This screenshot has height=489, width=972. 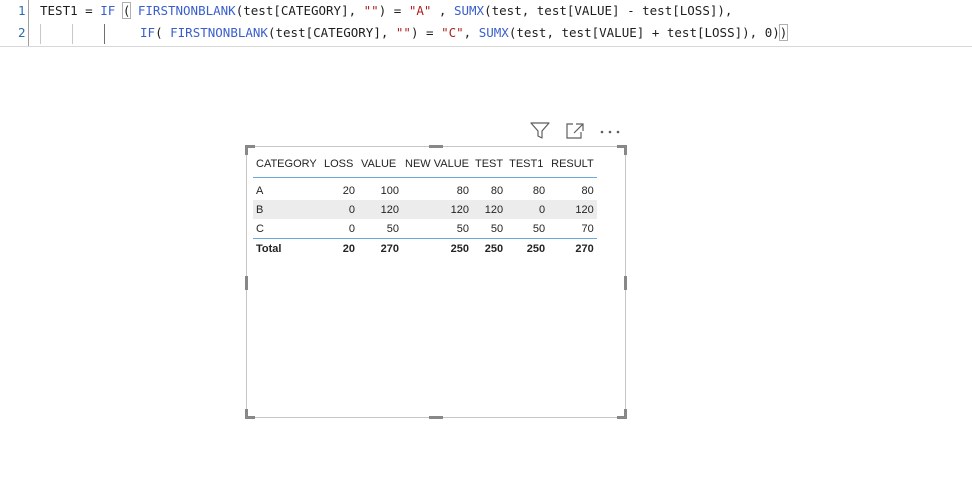 What do you see at coordinates (572, 248) in the screenshot?
I see `total-result: 270` at bounding box center [572, 248].